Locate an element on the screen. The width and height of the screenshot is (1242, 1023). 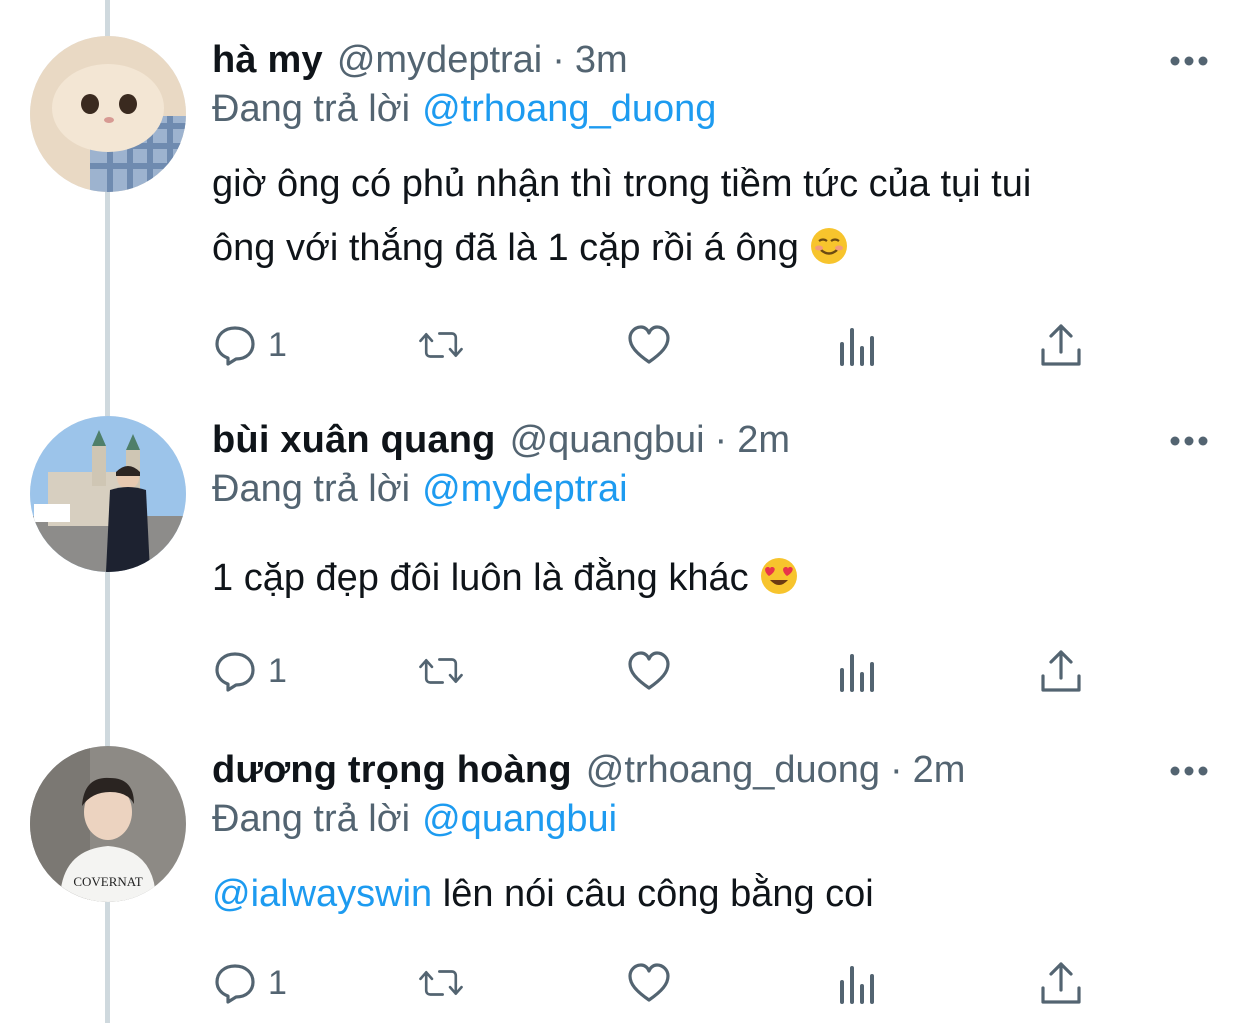
replying-to: Đang trả lời @mydeptrai is located at coordinates (420, 489).